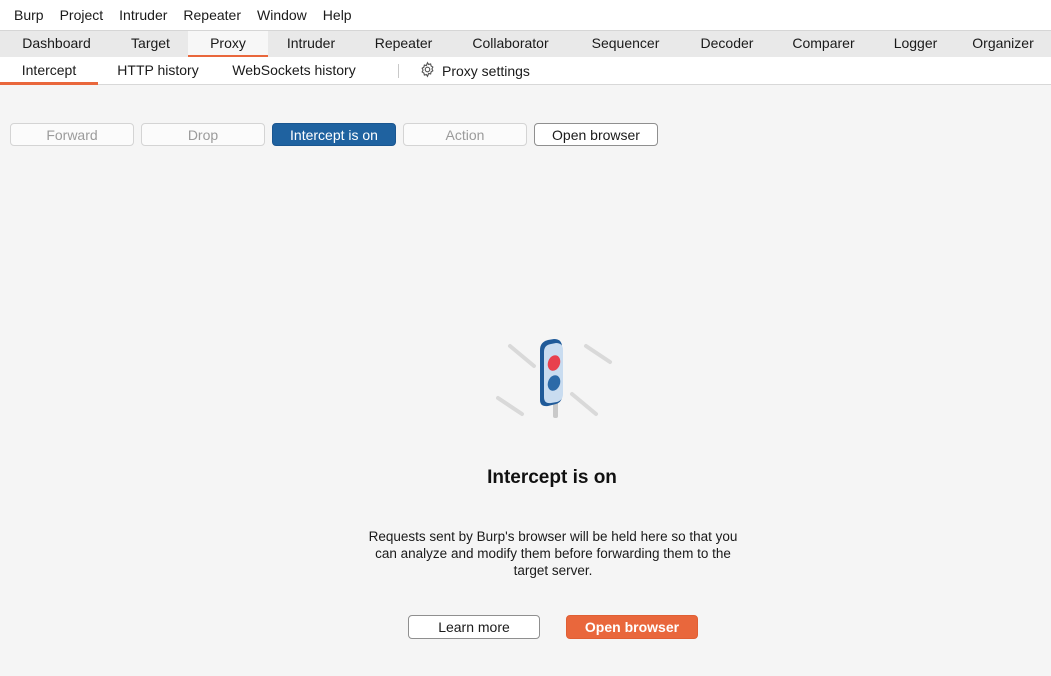 The image size is (1051, 676). Describe the element at coordinates (552, 477) in the screenshot. I see `empty-state-title: Intercept is on` at that location.